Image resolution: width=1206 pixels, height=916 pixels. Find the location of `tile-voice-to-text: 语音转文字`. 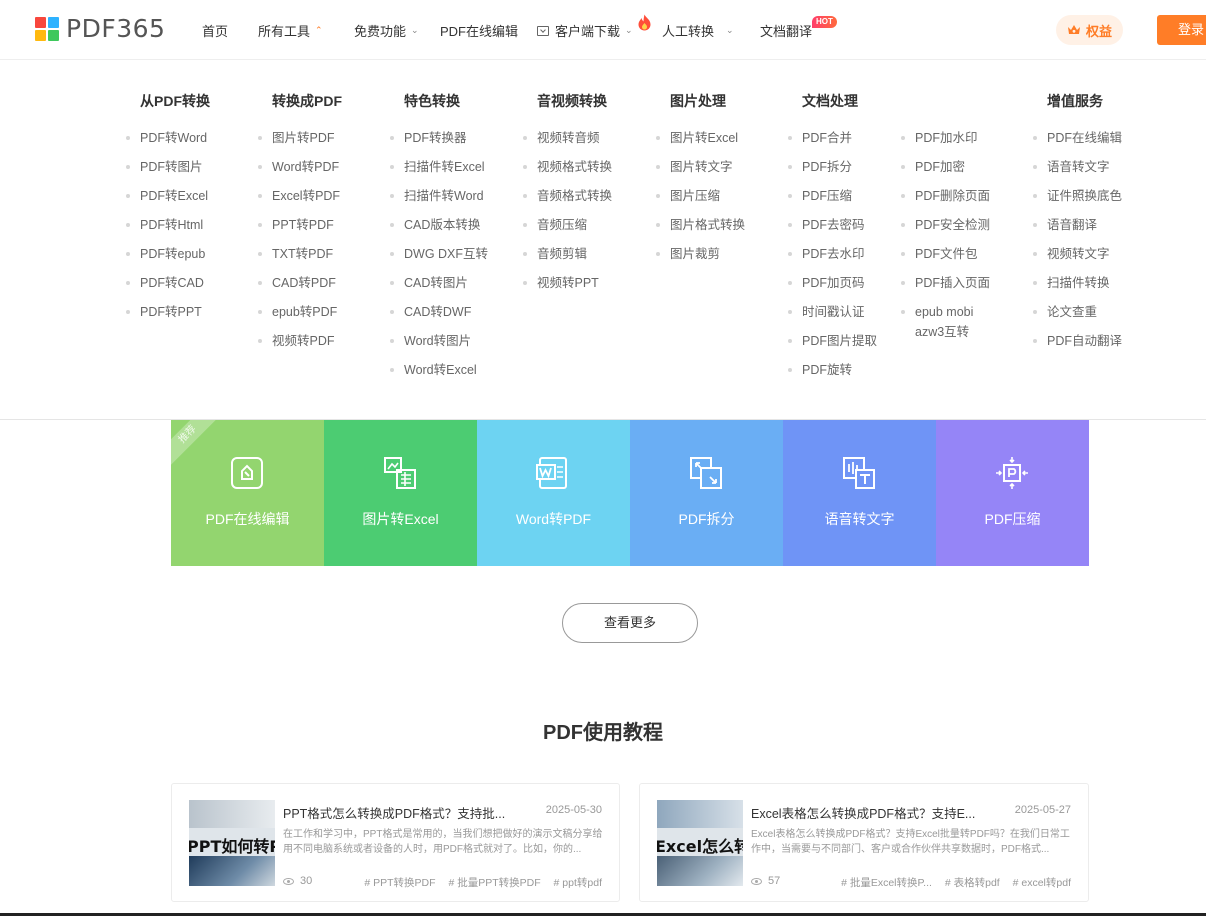

tile-voice-to-text: 语音转文字 is located at coordinates (859, 493).